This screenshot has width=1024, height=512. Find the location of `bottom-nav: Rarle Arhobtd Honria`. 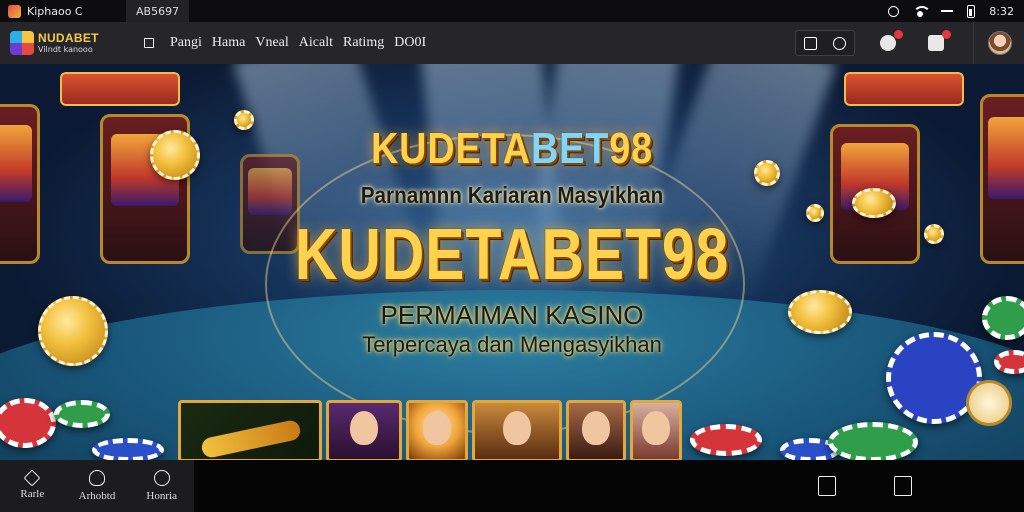

bottom-nav: Rarle Arhobtd Honria is located at coordinates (97, 486).